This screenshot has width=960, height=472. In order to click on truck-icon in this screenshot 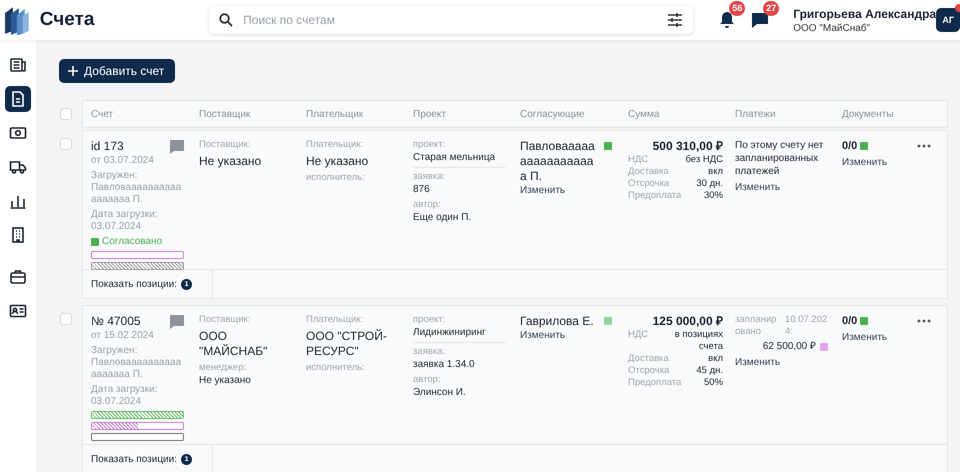, I will do `click(18, 167)`.